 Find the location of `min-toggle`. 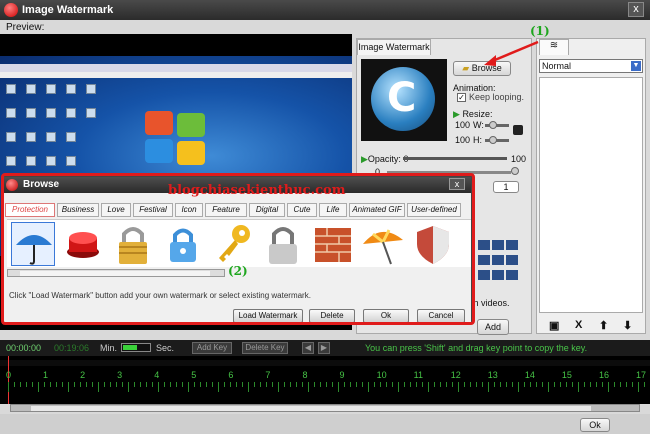

min-toggle is located at coordinates (136, 347).